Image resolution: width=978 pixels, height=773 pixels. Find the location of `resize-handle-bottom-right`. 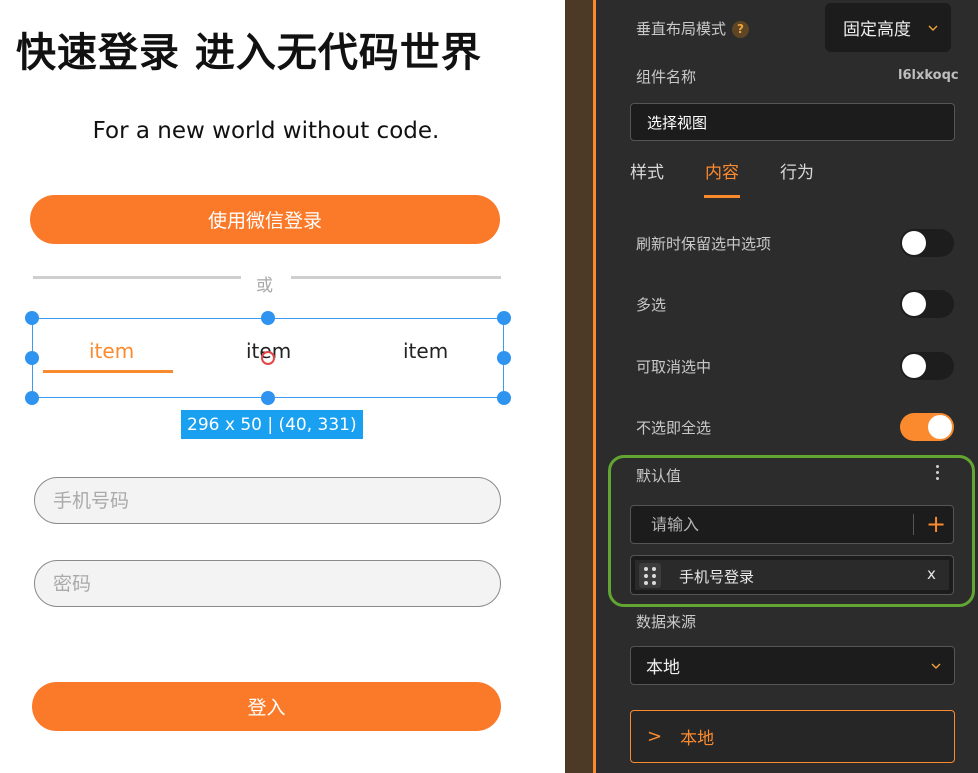

resize-handle-bottom-right is located at coordinates (504, 398).